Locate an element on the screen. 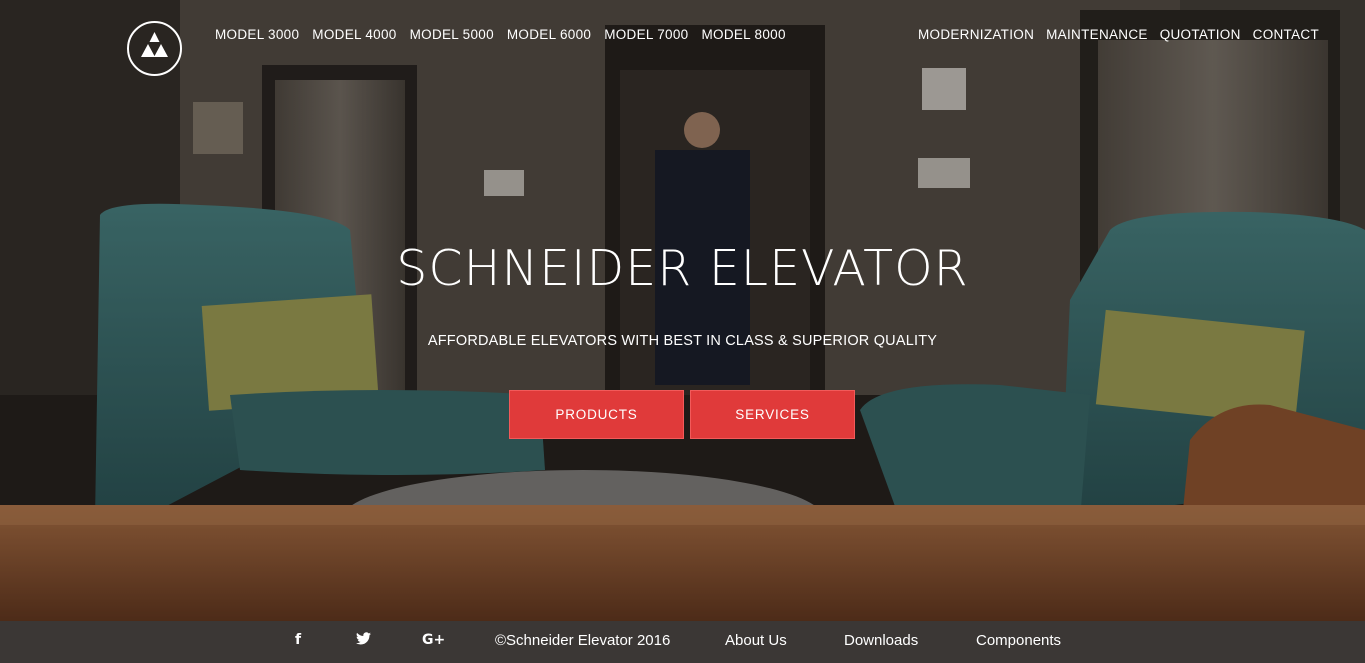 The width and height of the screenshot is (1365, 663). triangle-logo-icon is located at coordinates (154, 44).